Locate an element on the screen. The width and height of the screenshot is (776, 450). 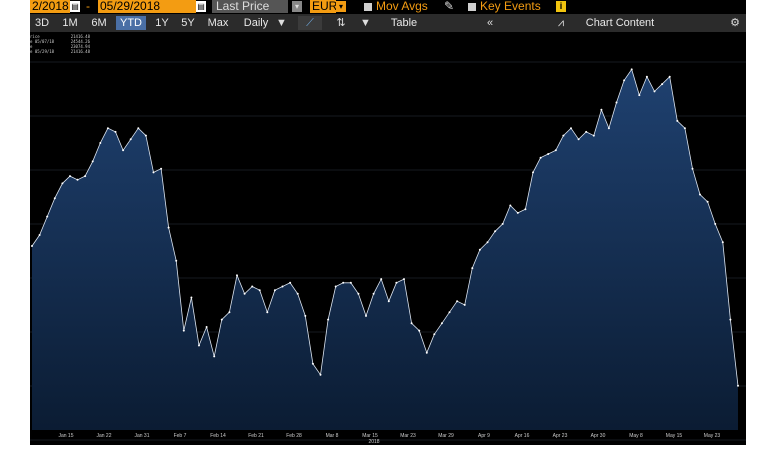
end-date-field: 05/29/2018 is located at coordinates (147, 6).